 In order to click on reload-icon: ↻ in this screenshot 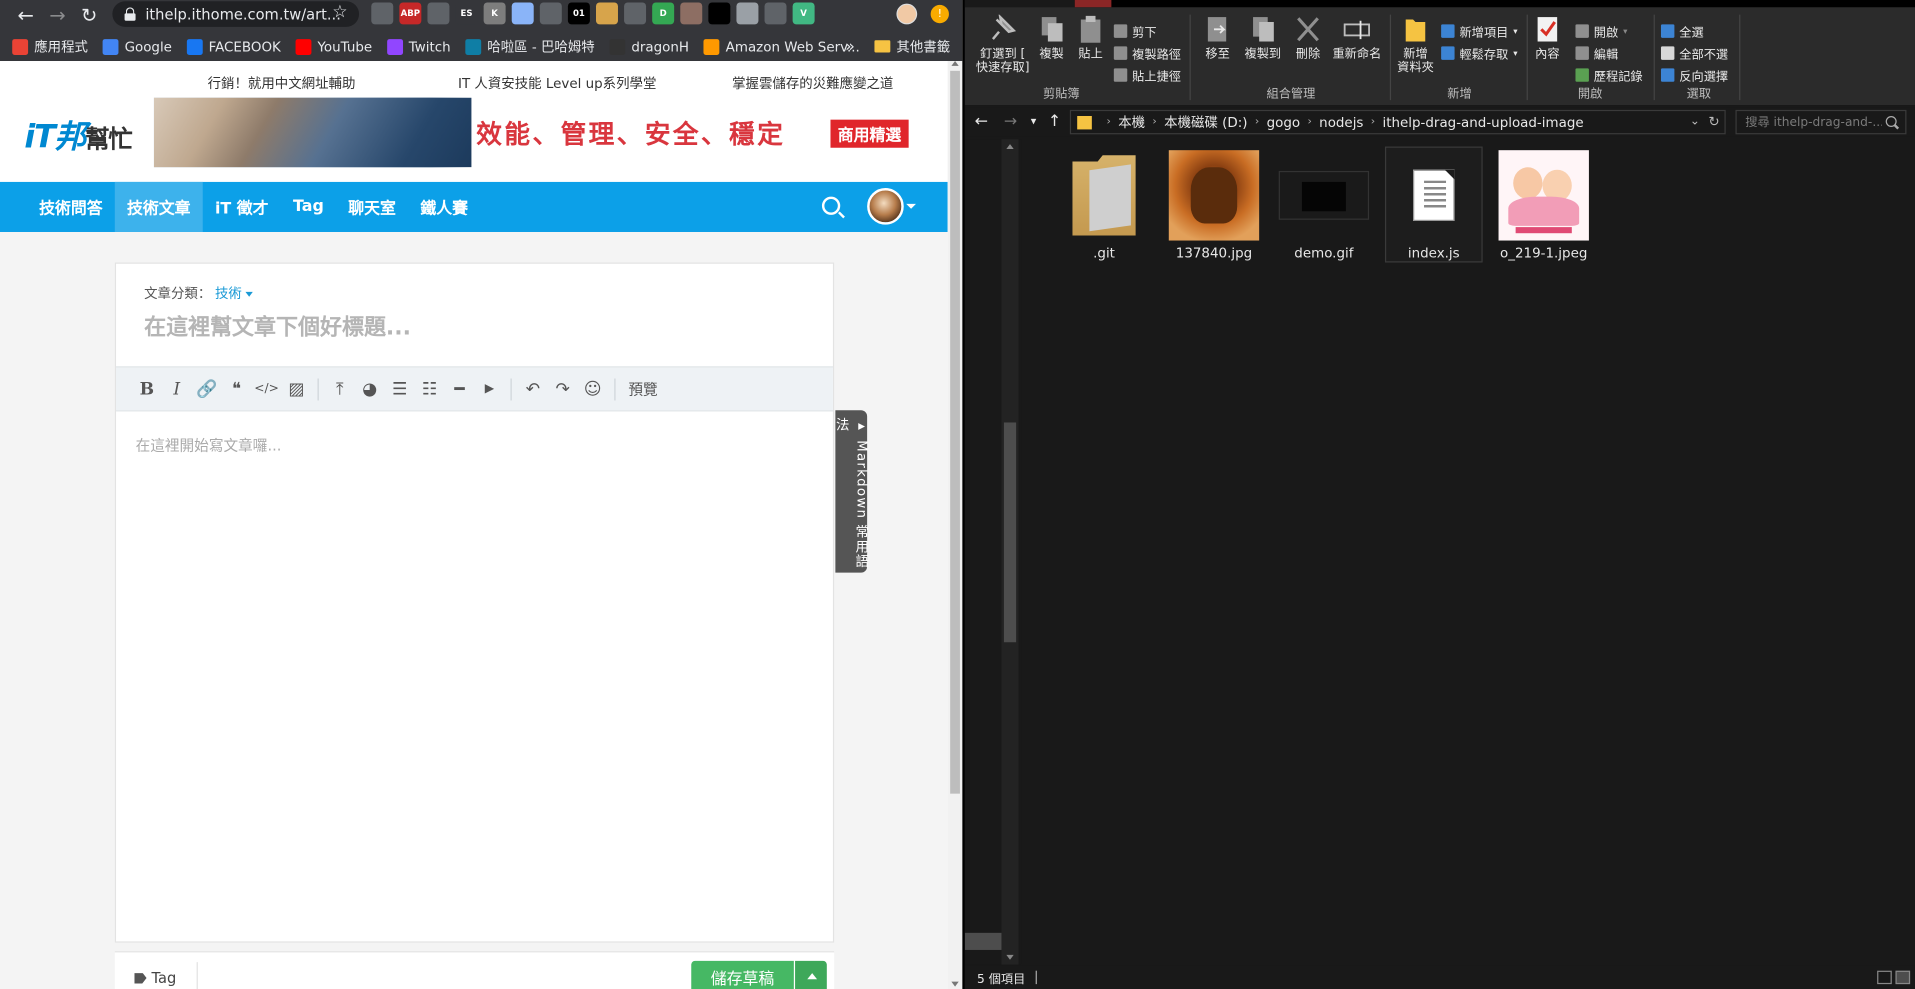, I will do `click(89, 14)`.